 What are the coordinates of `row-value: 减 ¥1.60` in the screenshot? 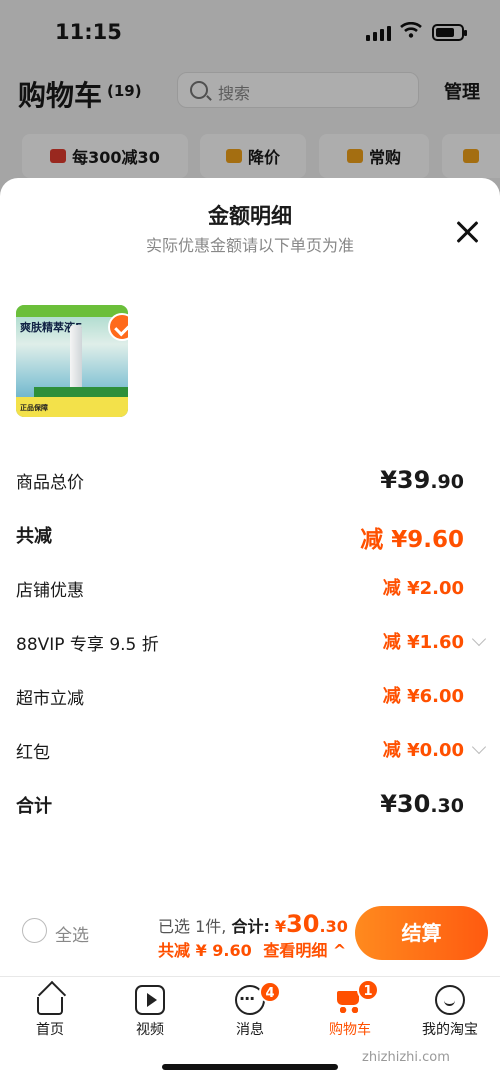 It's located at (423, 642).